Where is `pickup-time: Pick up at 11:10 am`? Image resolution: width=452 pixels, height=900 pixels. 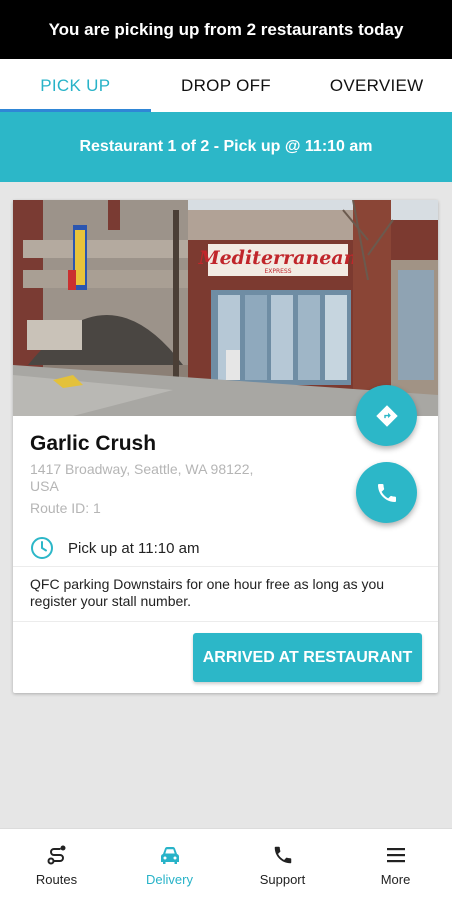 pickup-time: Pick up at 11:10 am is located at coordinates (134, 548).